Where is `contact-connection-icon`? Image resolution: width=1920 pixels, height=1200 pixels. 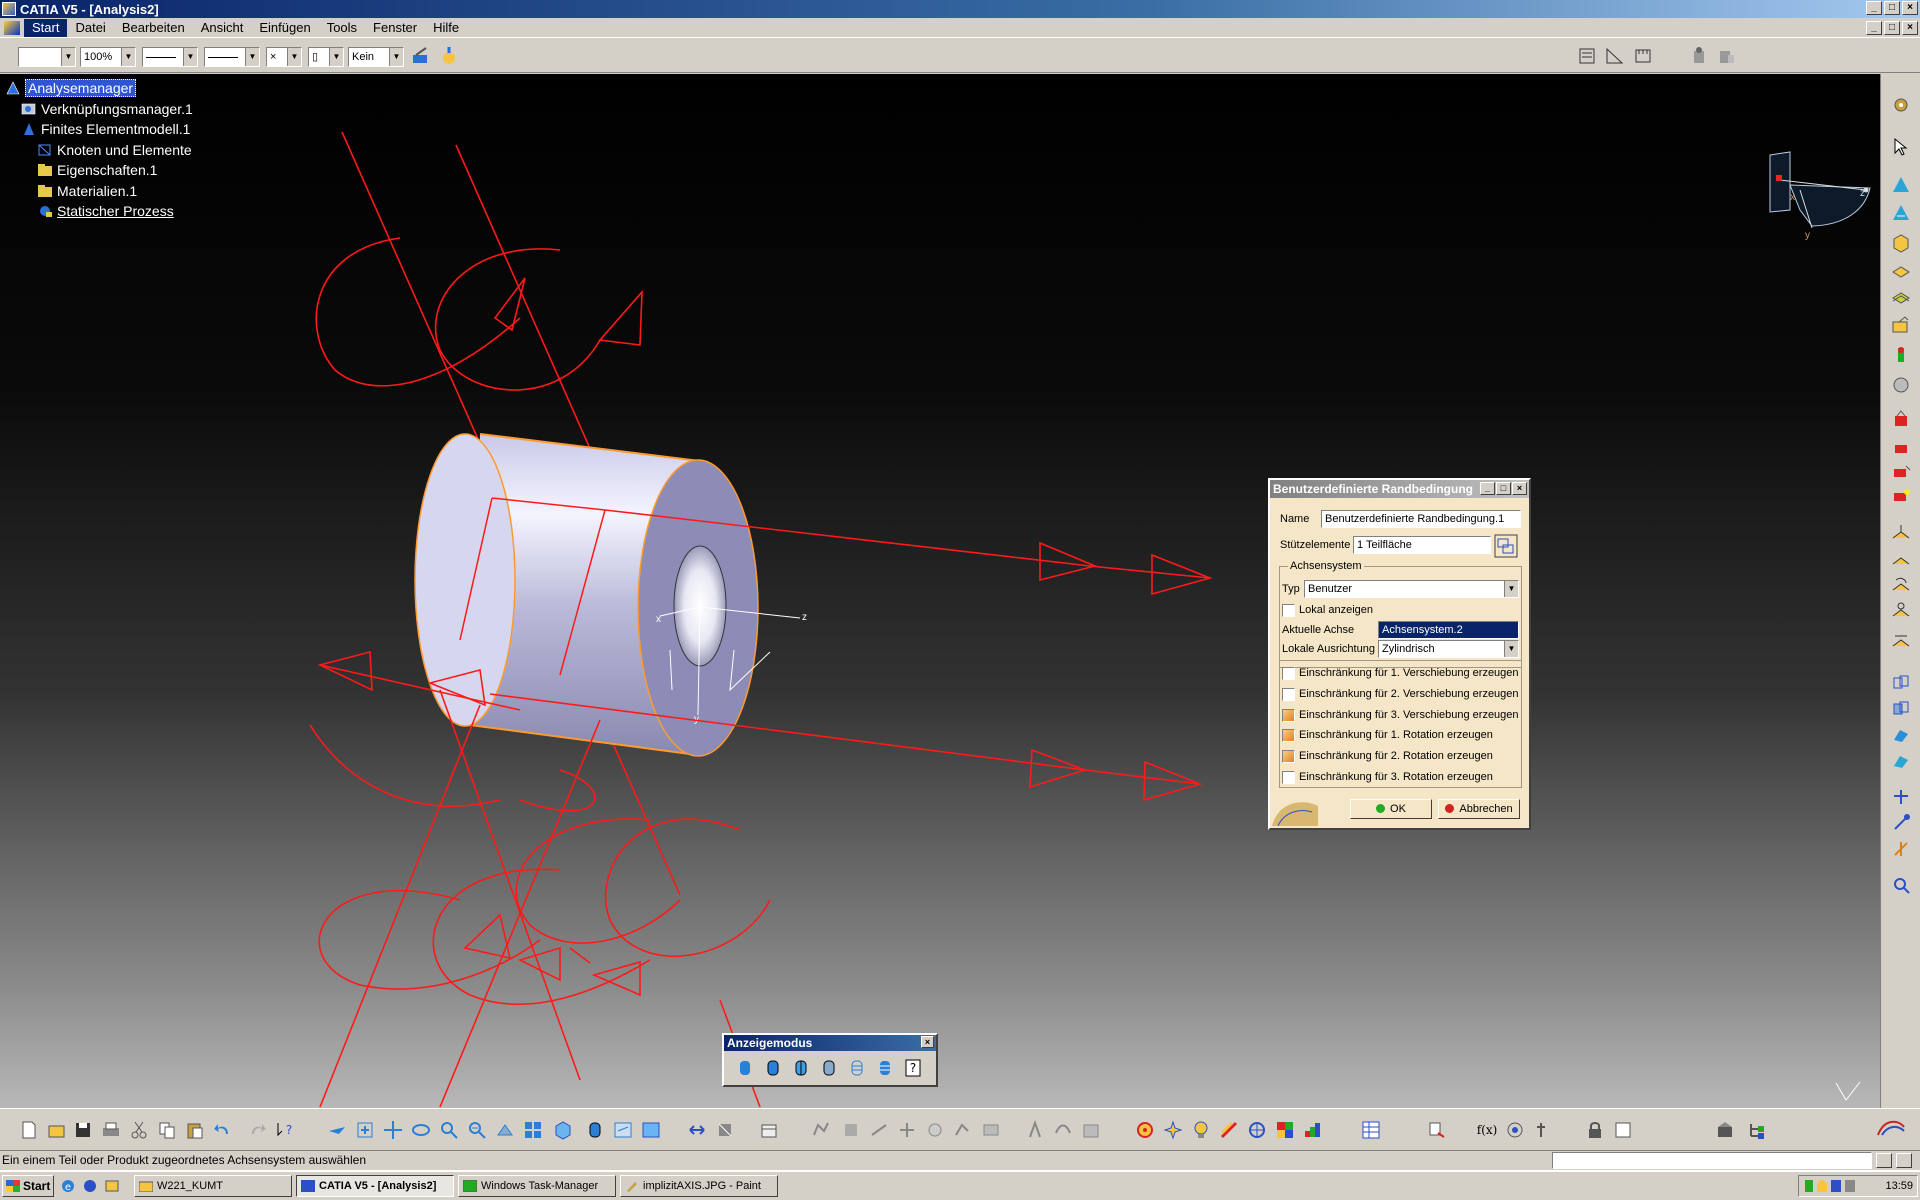
contact-connection-icon is located at coordinates (1901, 709).